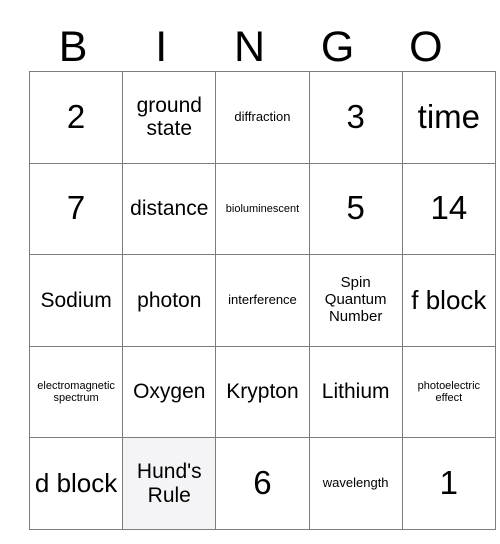 Image resolution: width=500 pixels, height=544 pixels. I want to click on bingo-cell: diffraction, so click(262, 117).